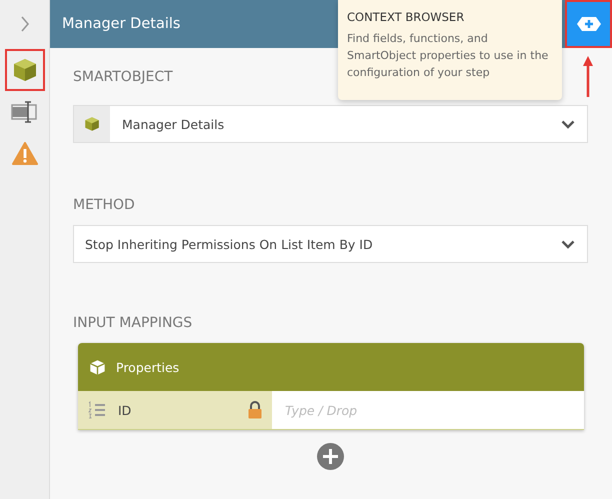 The image size is (612, 499). I want to click on numbered-list-icon, so click(97, 410).